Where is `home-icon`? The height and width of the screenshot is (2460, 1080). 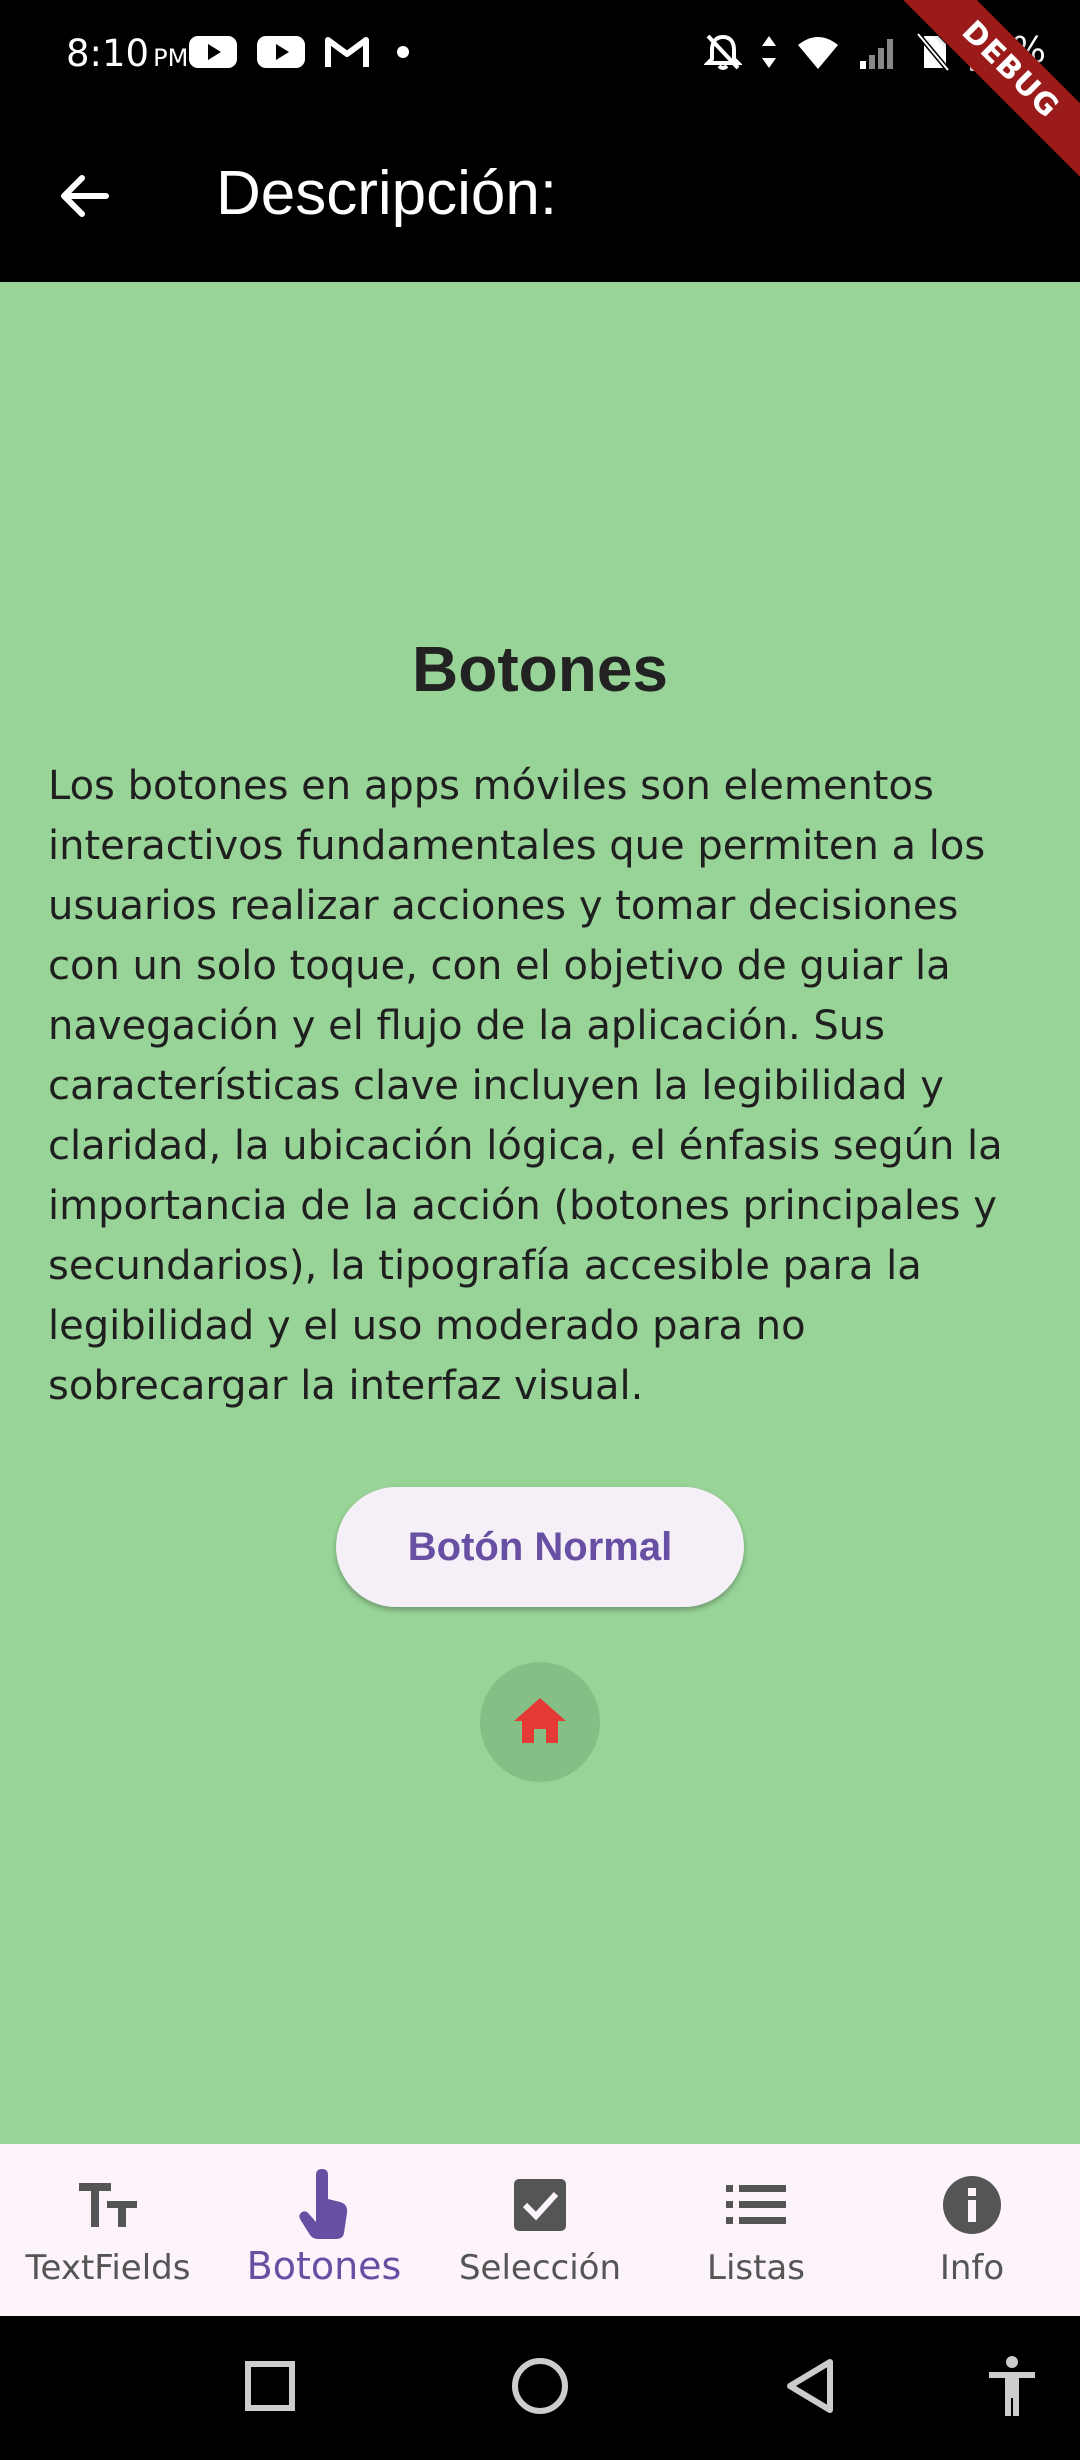 home-icon is located at coordinates (540, 1722).